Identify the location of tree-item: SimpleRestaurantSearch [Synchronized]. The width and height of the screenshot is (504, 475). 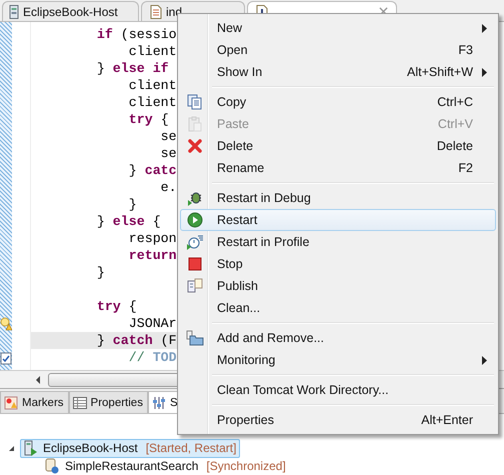
(165, 465).